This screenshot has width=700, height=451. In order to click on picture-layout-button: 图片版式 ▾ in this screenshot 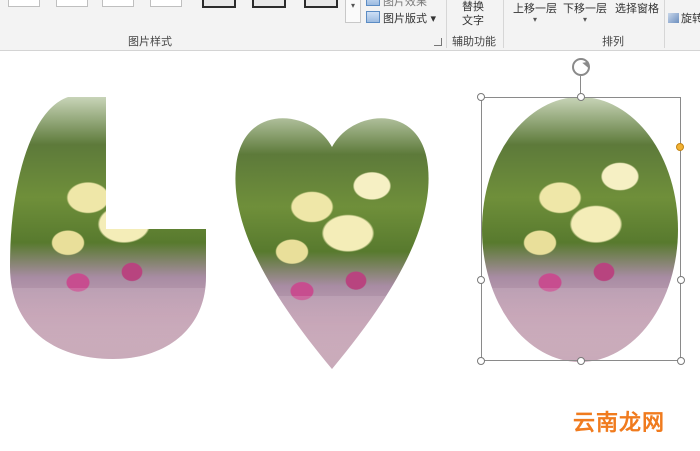, I will do `click(401, 18)`.